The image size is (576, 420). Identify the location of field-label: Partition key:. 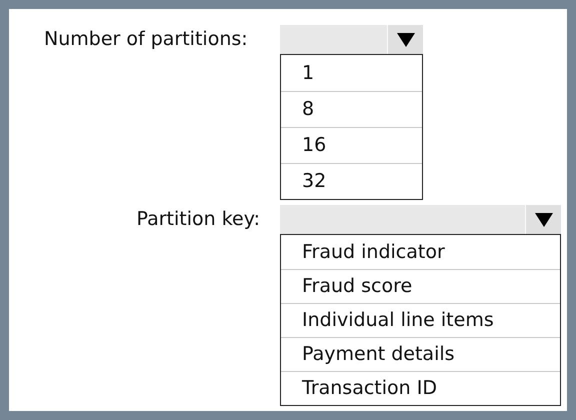
(198, 219).